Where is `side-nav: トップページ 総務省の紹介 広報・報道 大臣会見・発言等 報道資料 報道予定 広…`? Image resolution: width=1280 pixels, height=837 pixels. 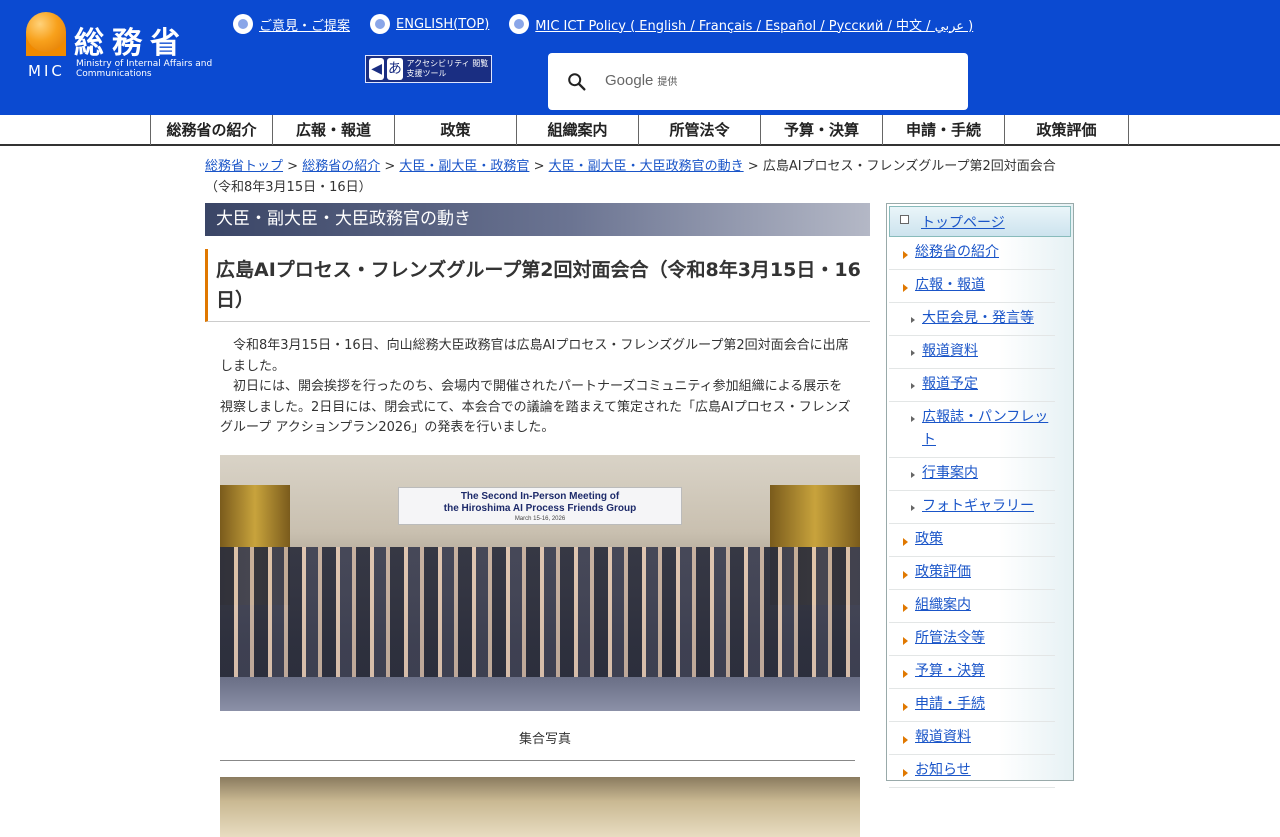 side-nav: トップページ 総務省の紹介 広報・報道 大臣会見・発言等 報道資料 報道予定 広… is located at coordinates (980, 495).